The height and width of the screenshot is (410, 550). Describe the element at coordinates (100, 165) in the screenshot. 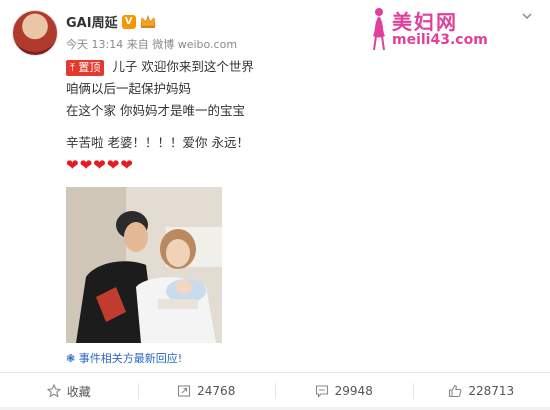

I see `hearts-emoji: ❤❤❤❤❤` at that location.